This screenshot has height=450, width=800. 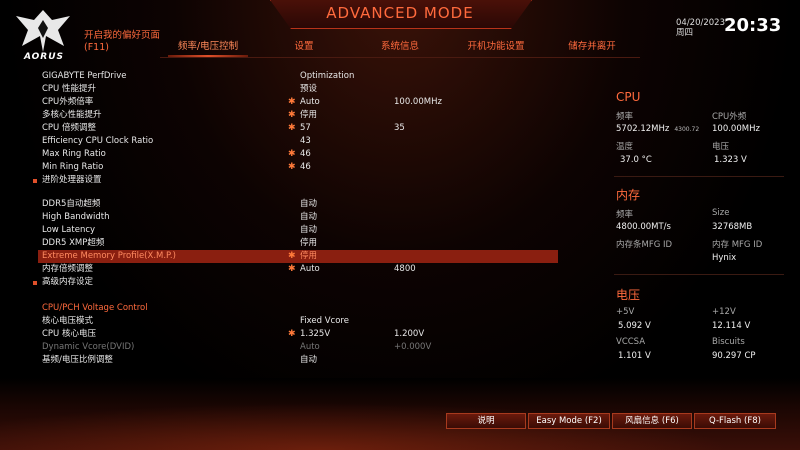 What do you see at coordinates (736, 129) in the screenshot?
I see `cpu-bclk-value: 100.00MHz` at bounding box center [736, 129].